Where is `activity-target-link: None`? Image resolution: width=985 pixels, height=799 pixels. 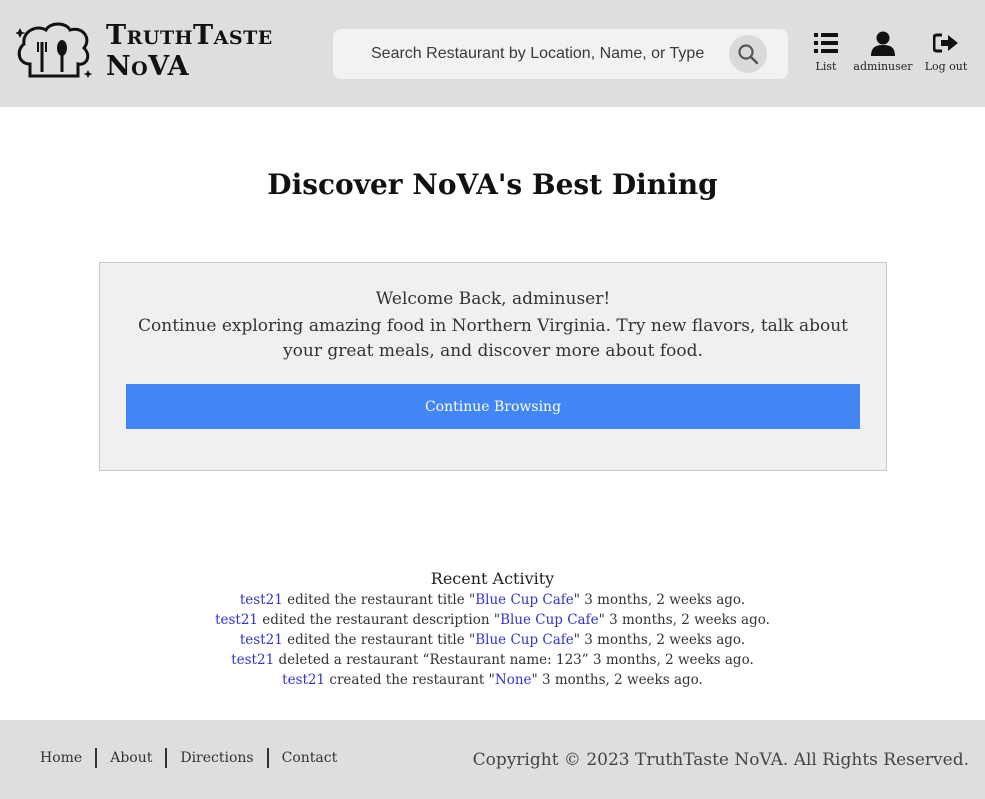 activity-target-link: None is located at coordinates (513, 680).